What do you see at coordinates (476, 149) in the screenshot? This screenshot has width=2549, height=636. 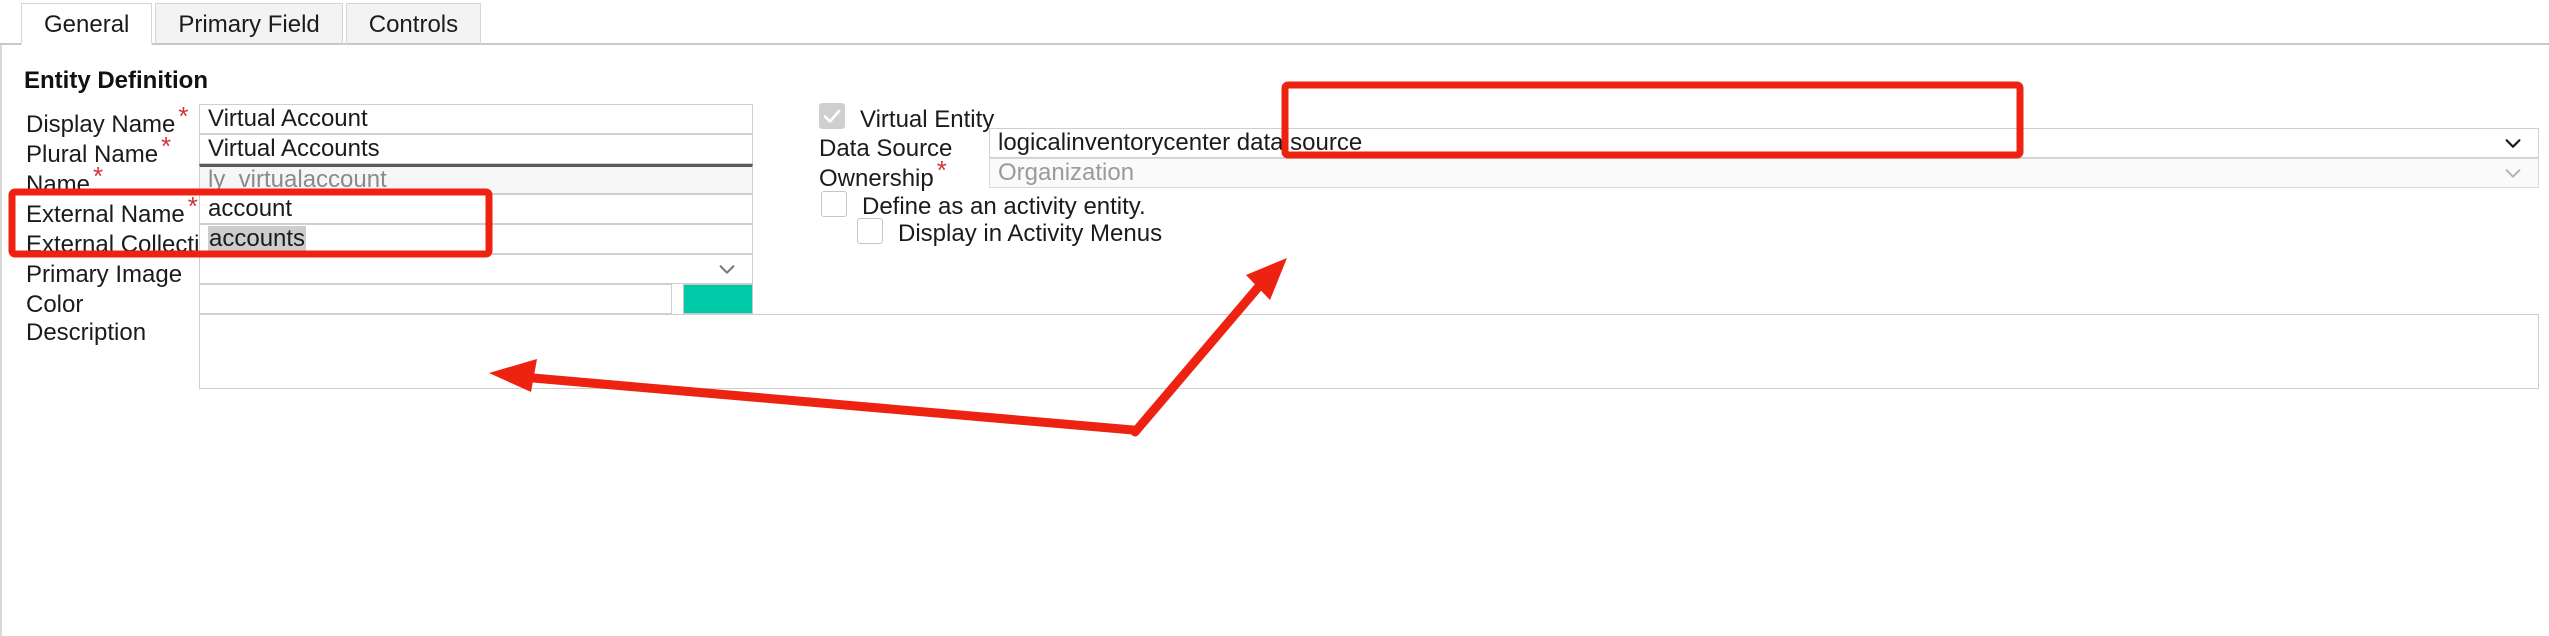 I see `plural-name-input: Virtual Accounts` at bounding box center [476, 149].